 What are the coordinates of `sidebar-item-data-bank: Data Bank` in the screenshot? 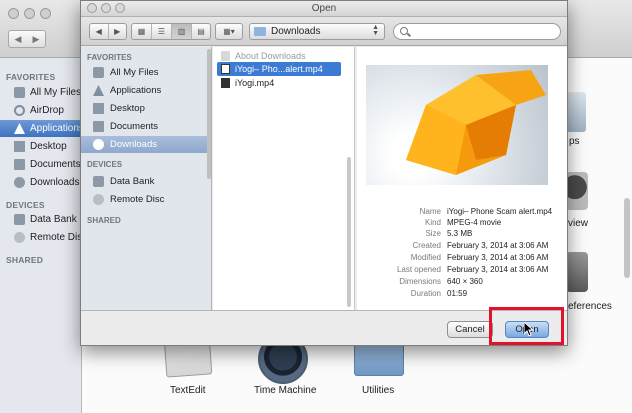 It's located at (145, 181).